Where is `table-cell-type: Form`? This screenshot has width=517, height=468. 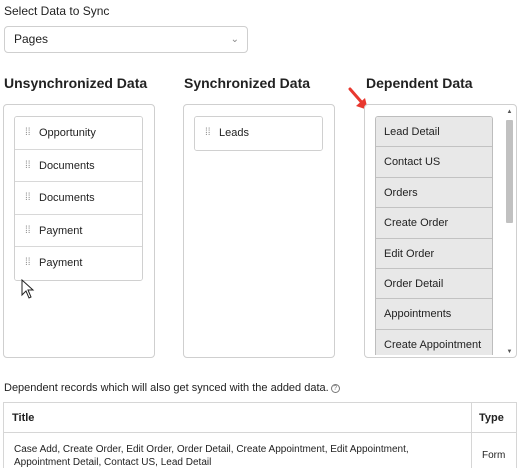
table-cell-type: Form is located at coordinates (494, 455).